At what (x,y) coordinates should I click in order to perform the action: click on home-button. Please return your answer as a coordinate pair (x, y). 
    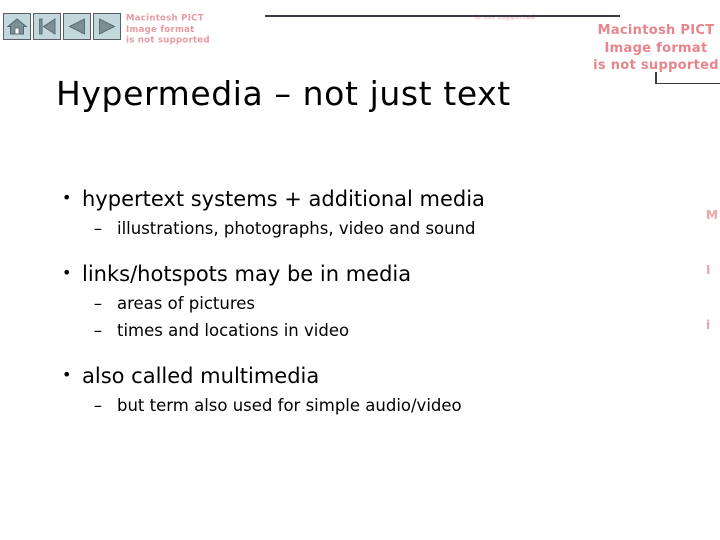
    Looking at the image, I should click on (17, 26).